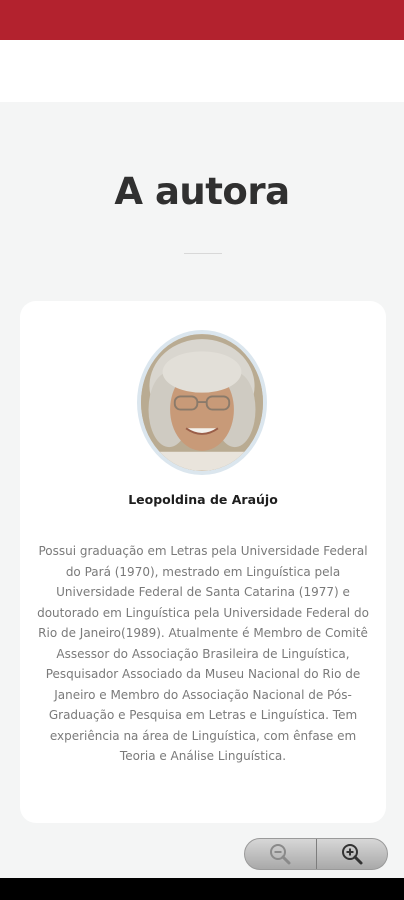  What do you see at coordinates (202, 889) in the screenshot?
I see `bottom-bar` at bounding box center [202, 889].